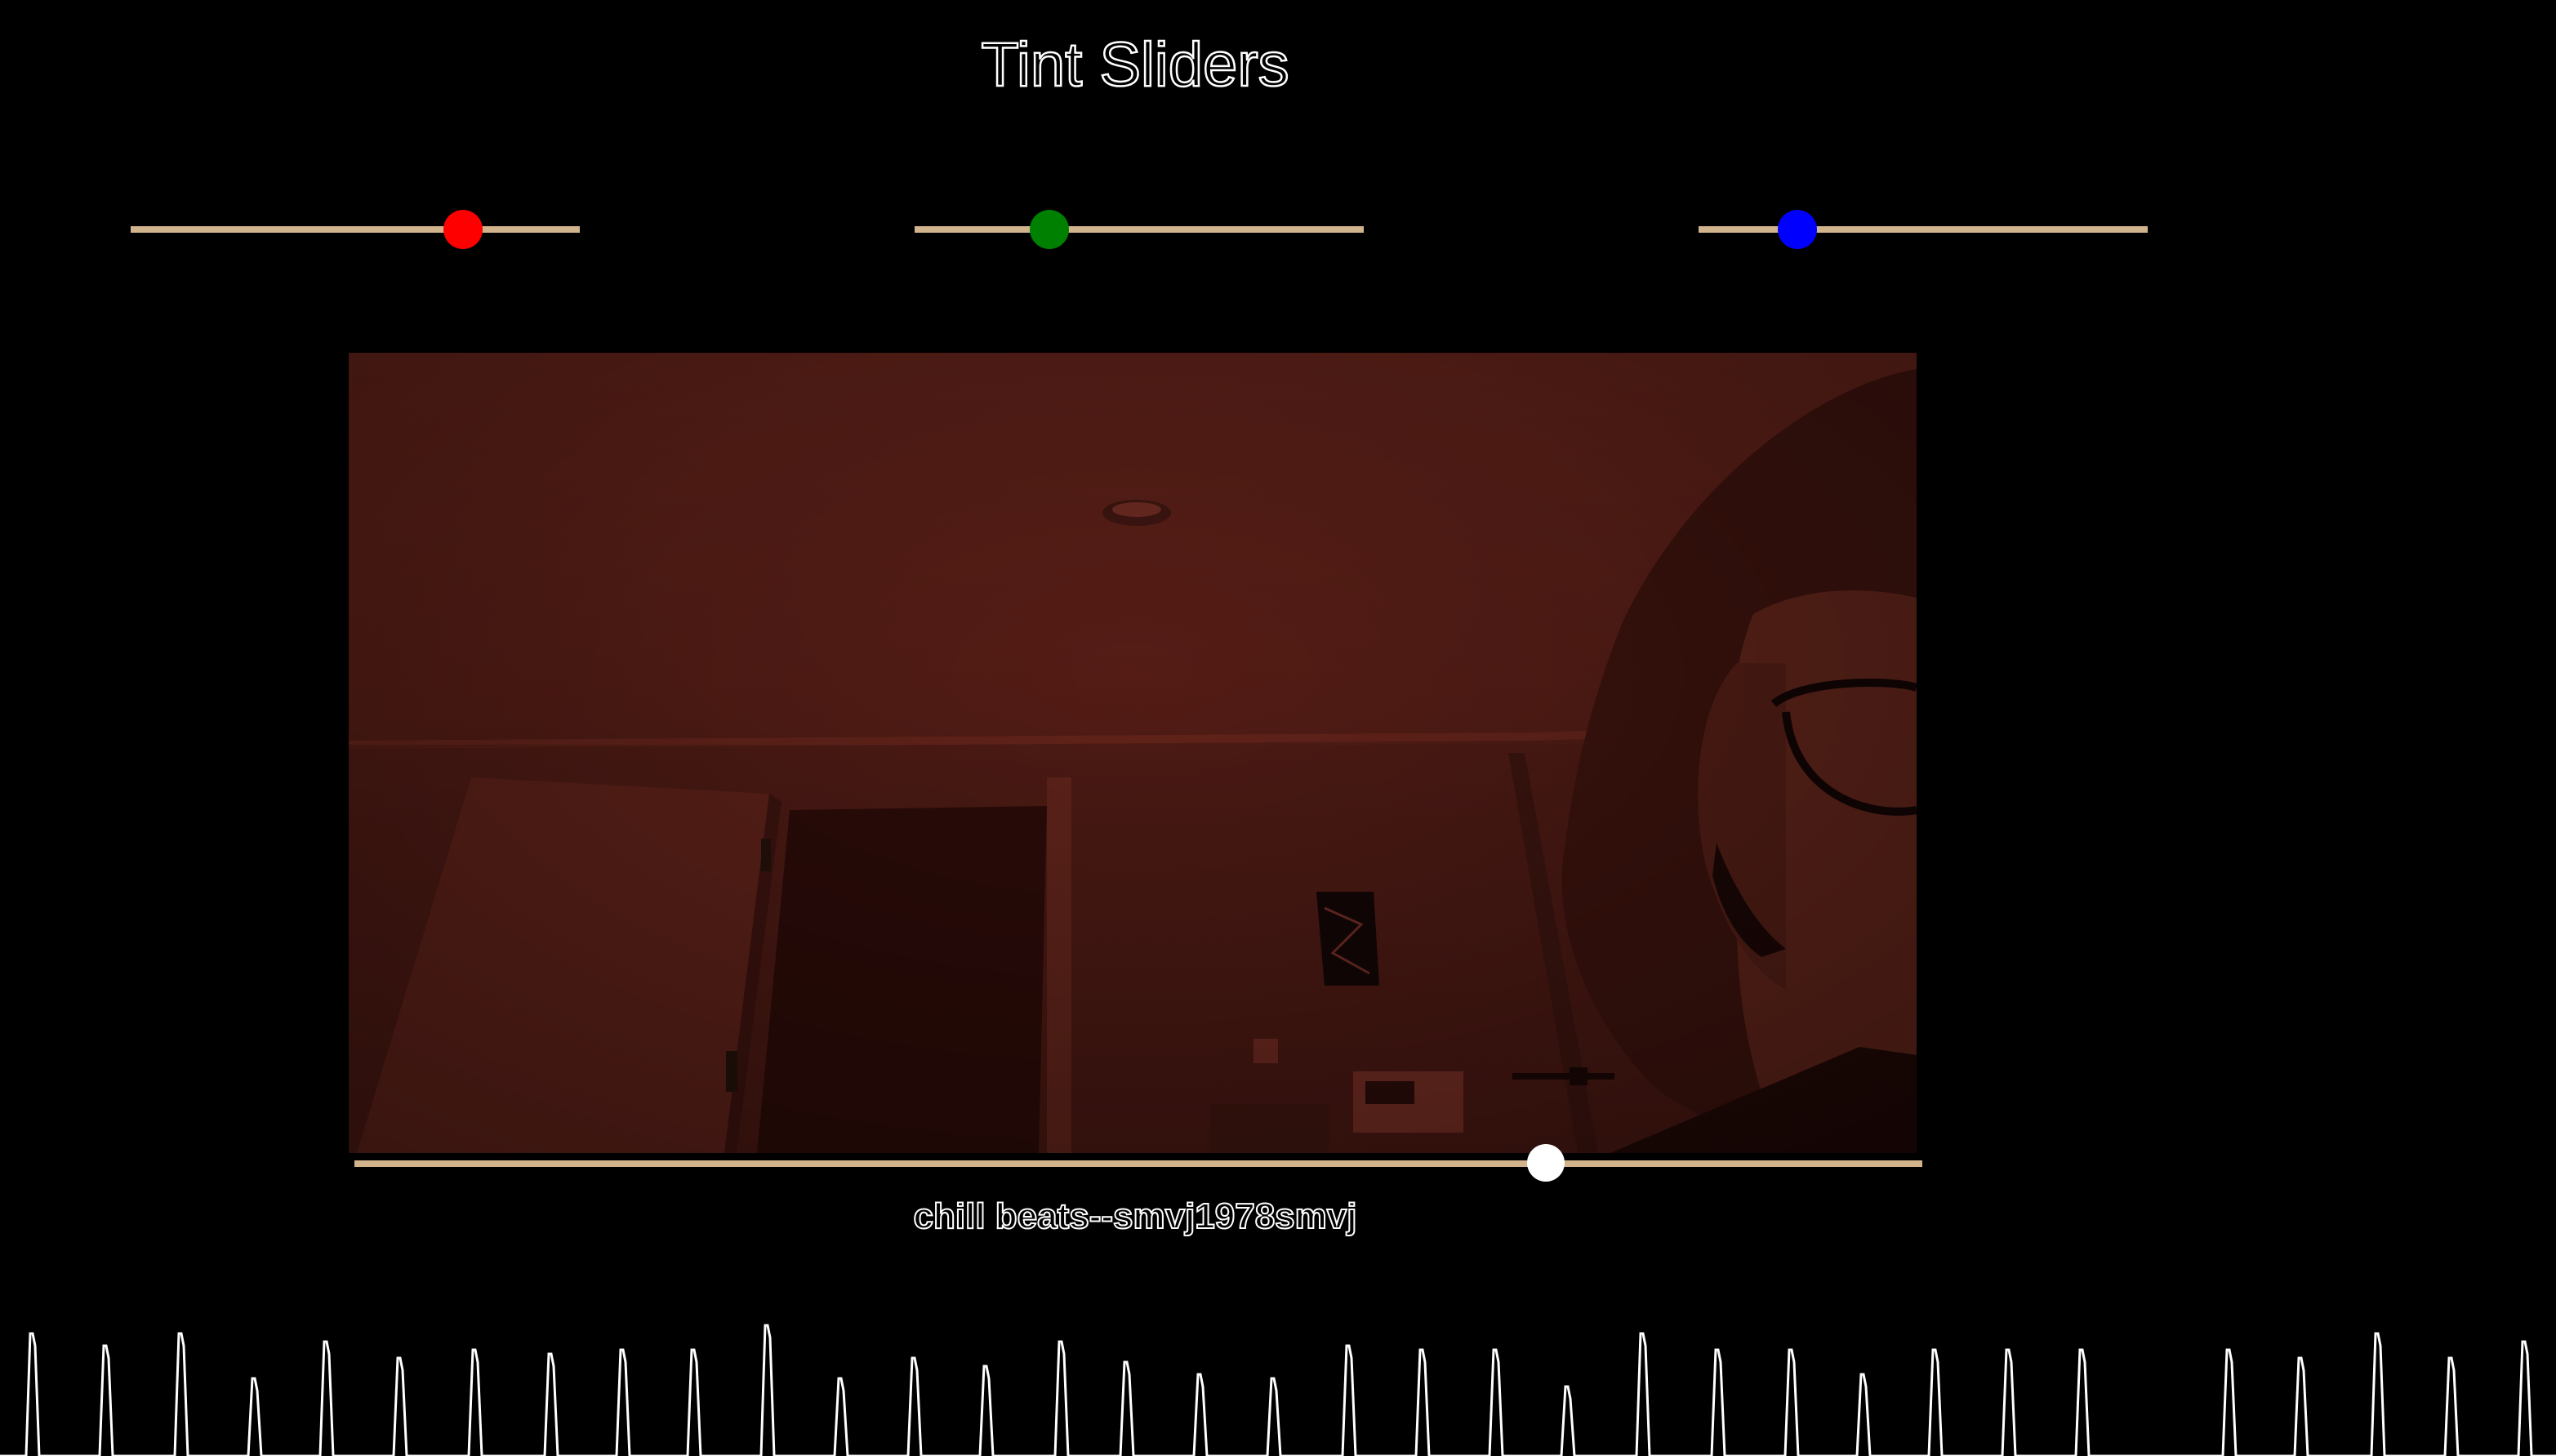 This screenshot has width=2556, height=1456. I want to click on seek-track, so click(1138, 1163).